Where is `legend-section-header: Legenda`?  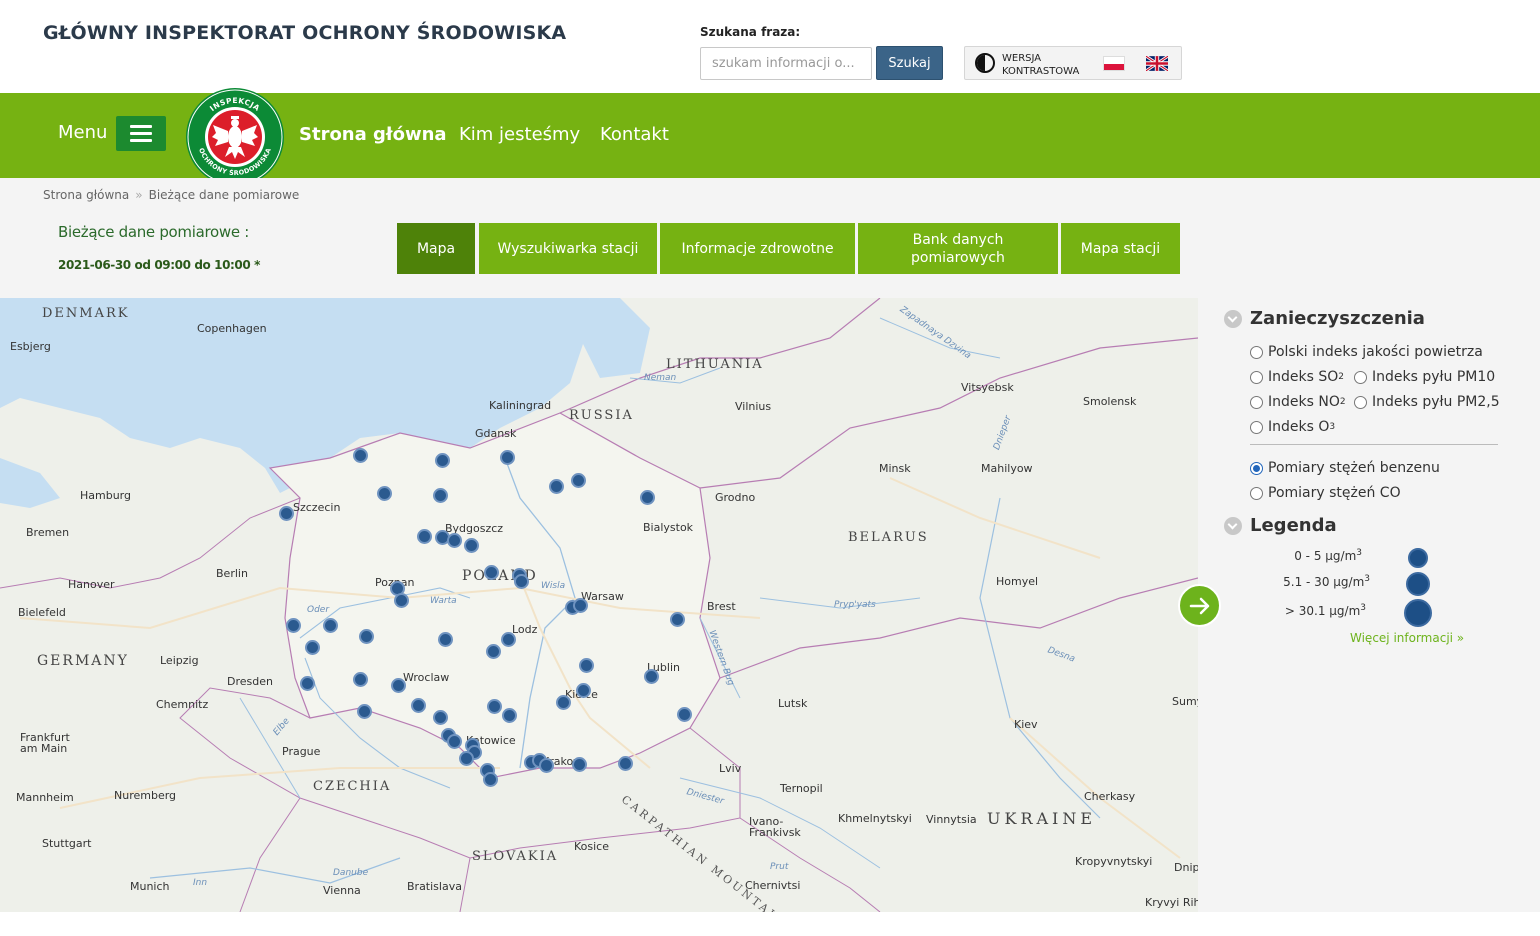 legend-section-header: Legenda is located at coordinates (1280, 525).